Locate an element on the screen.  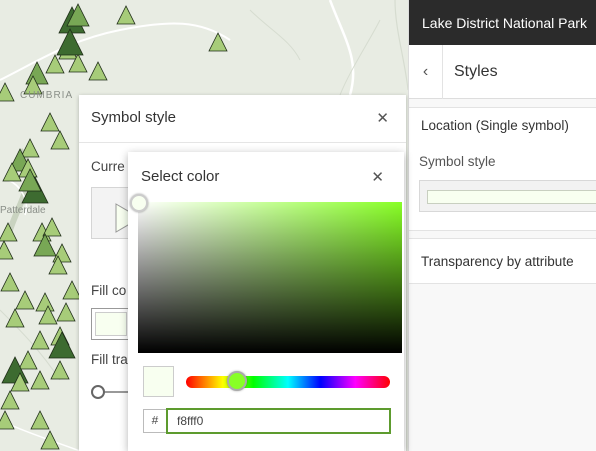
symbol-style-button is located at coordinates (507, 196).